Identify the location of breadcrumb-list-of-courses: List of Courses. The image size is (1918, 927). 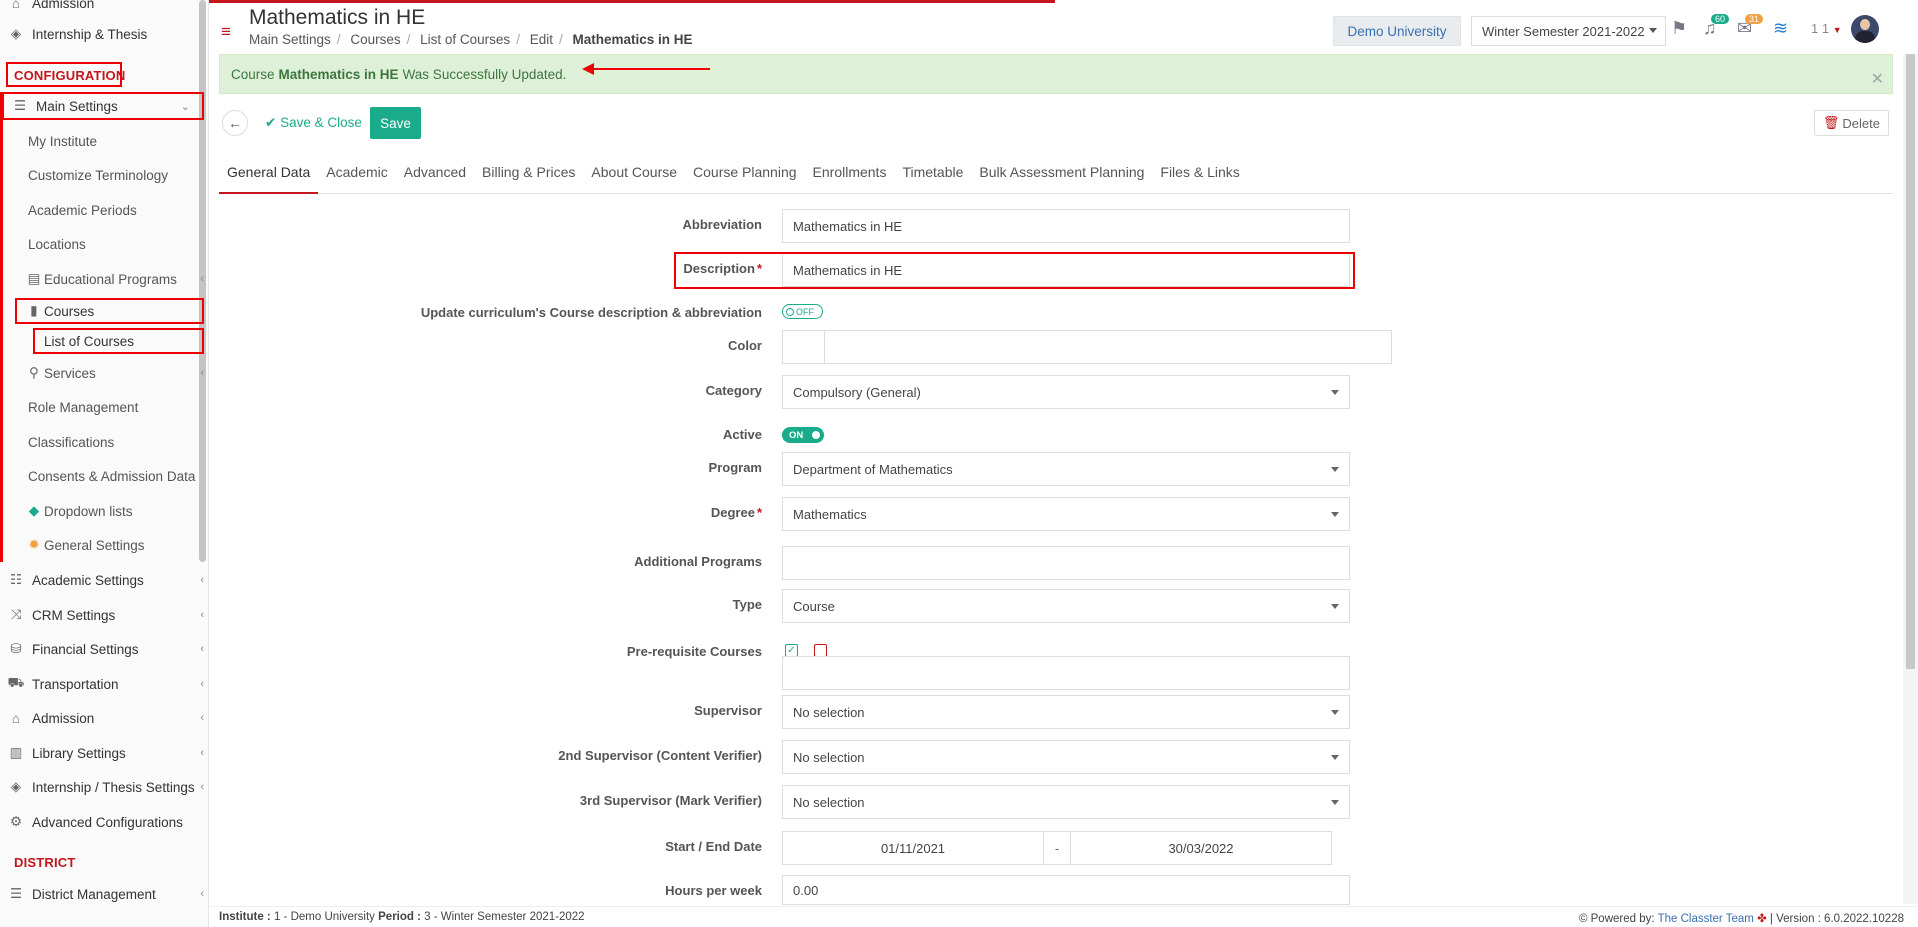
(465, 39).